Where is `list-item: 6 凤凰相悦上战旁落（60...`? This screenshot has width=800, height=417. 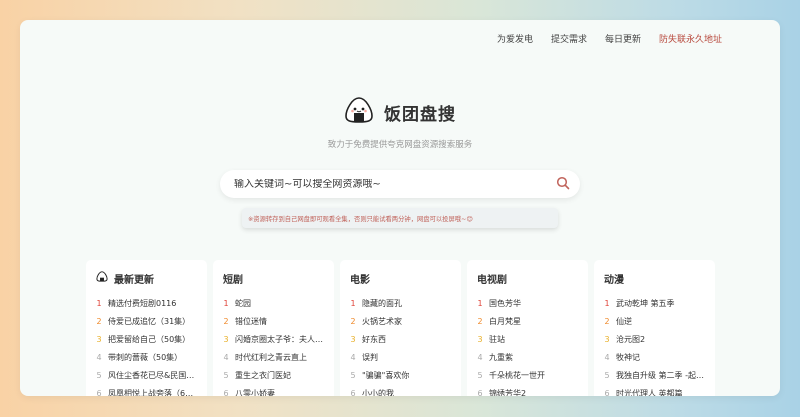 list-item: 6 凤凰相悦上战旁落（60... is located at coordinates (146, 390).